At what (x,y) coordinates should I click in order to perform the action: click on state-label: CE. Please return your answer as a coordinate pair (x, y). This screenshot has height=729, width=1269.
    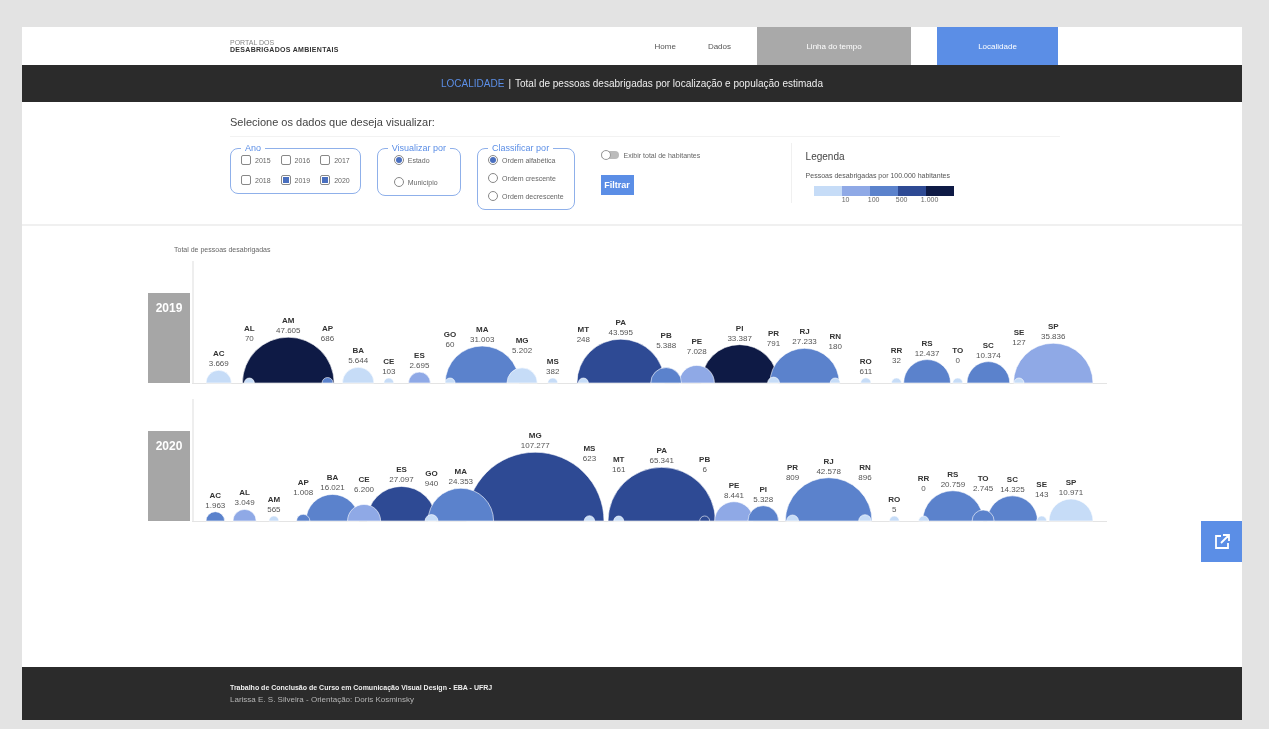
    Looking at the image, I should click on (364, 479).